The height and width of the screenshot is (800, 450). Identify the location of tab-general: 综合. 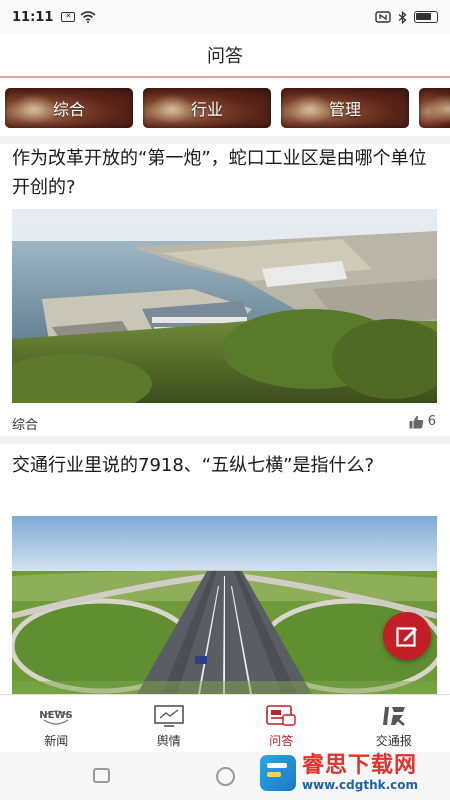
(69, 108).